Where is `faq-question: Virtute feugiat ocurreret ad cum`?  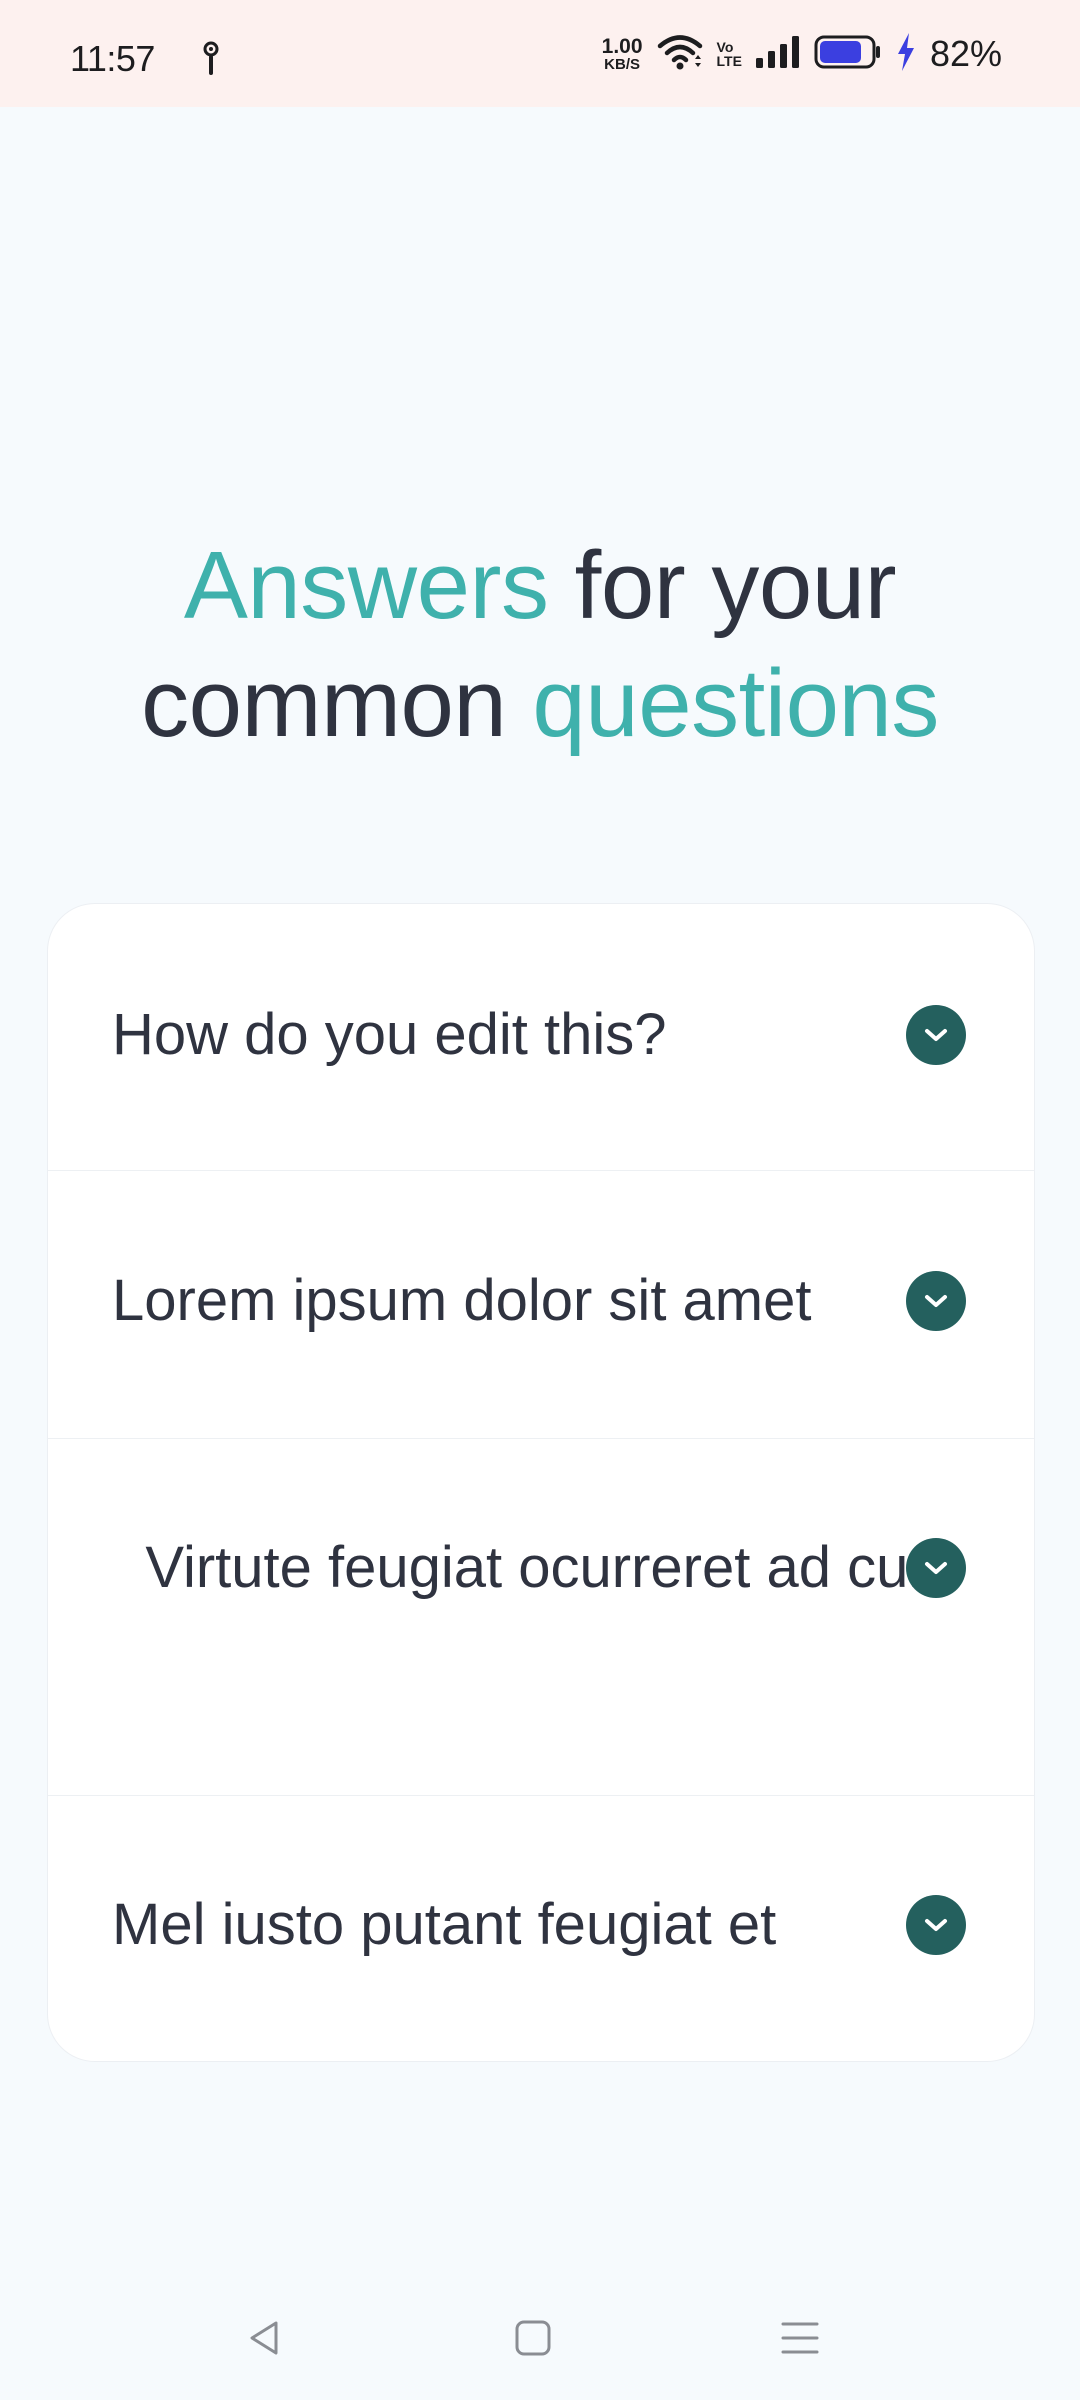 faq-question: Virtute feugiat ocurreret ad cum is located at coordinates (551, 1567).